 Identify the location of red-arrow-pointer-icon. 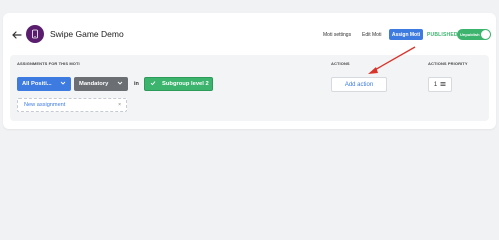
(392, 60).